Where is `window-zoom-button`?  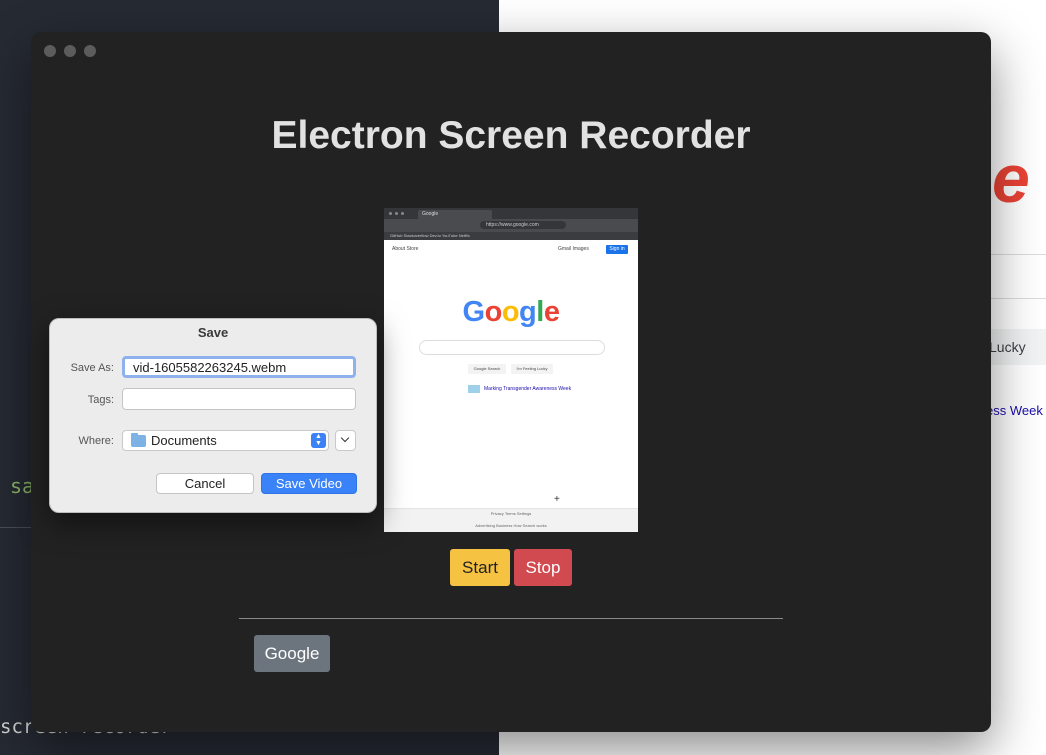
window-zoom-button is located at coordinates (90, 51).